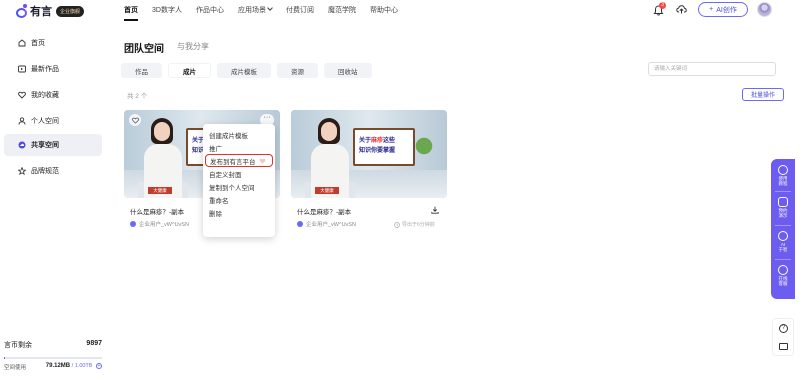  I want to click on storage-progress-bar, so click(53, 358).